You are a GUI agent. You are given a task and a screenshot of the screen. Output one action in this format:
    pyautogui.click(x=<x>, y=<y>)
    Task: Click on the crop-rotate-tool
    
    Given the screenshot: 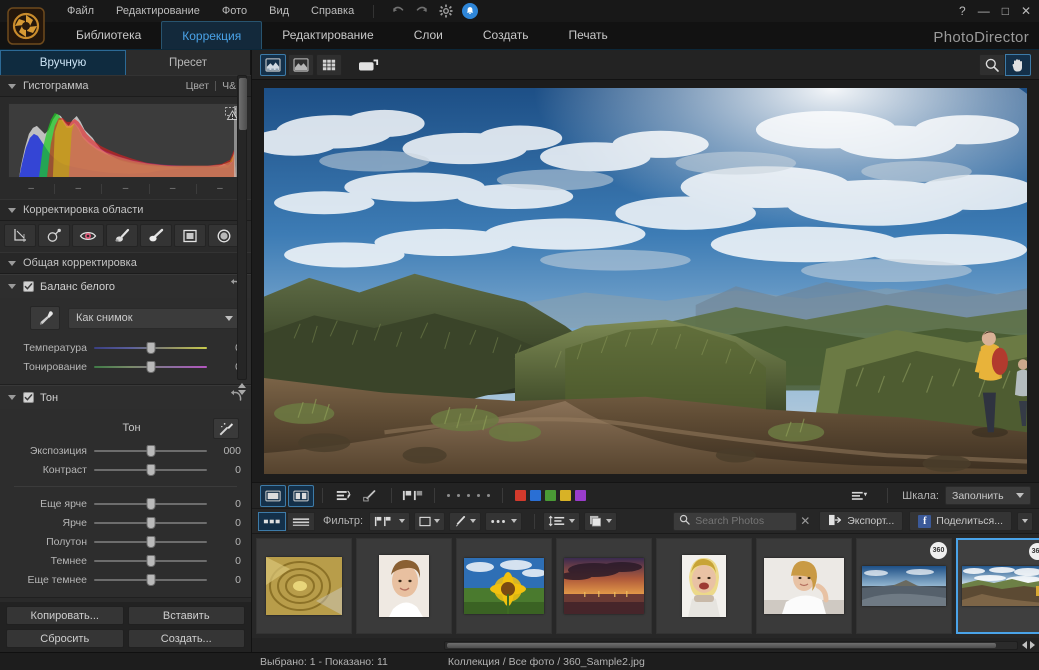 What is the action you would take?
    pyautogui.click(x=20, y=235)
    